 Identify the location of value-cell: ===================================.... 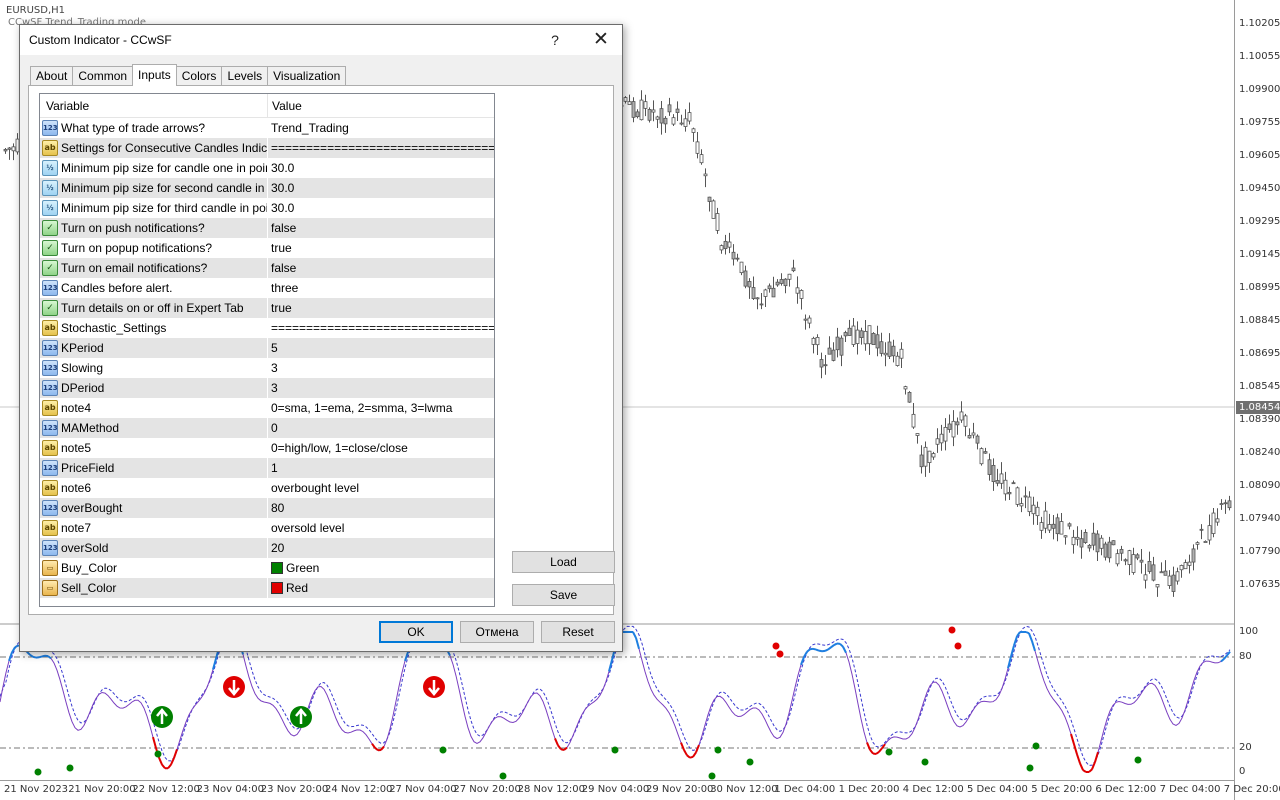
(381, 328).